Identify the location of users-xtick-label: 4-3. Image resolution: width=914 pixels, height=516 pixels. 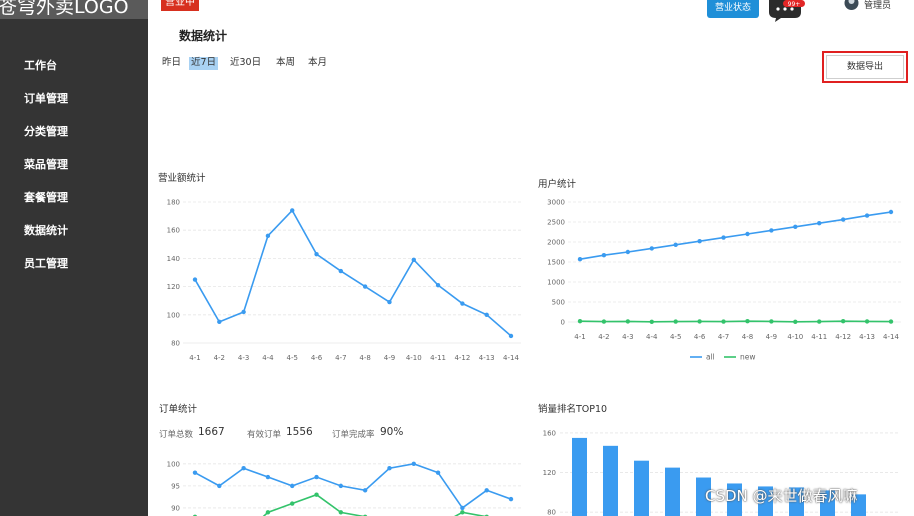
(627, 337).